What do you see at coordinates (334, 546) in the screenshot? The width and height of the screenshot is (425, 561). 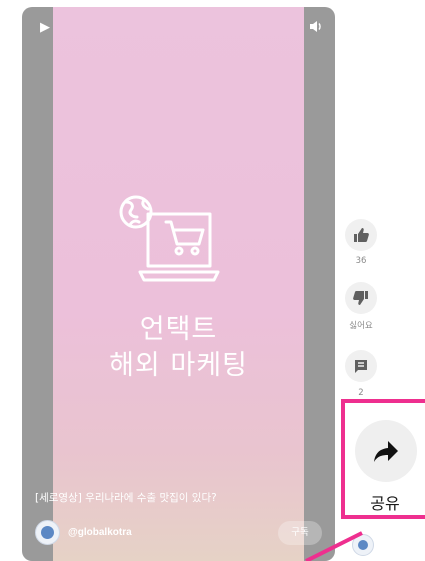 I see `callout-pointer-line` at bounding box center [334, 546].